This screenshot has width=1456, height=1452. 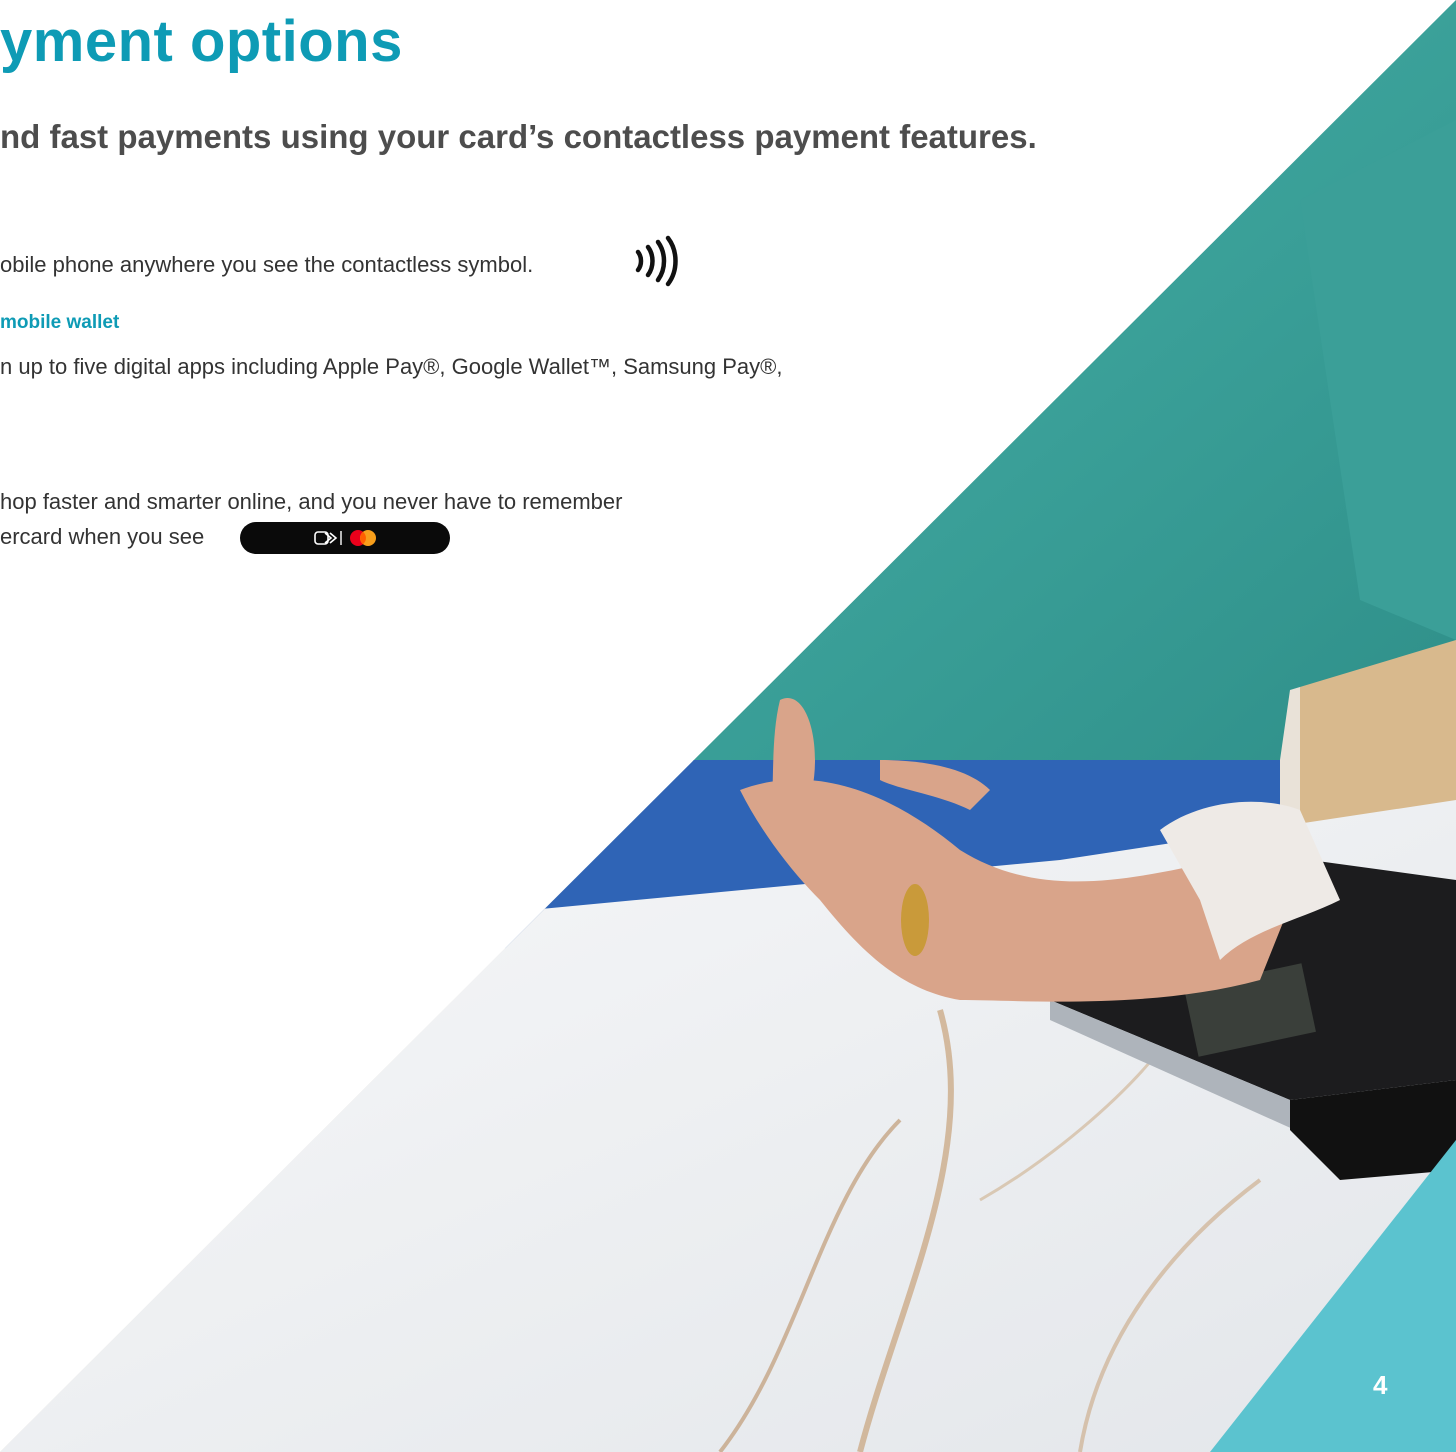 I want to click on click-to-pay-icon, so click(x=328, y=538).